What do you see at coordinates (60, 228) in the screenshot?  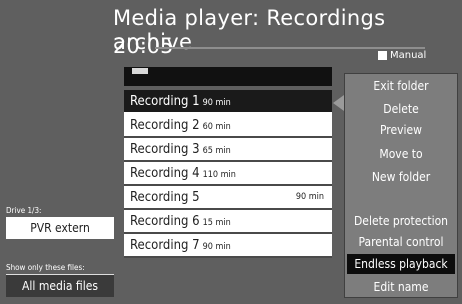 I see `drive-selector: PVR extern` at bounding box center [60, 228].